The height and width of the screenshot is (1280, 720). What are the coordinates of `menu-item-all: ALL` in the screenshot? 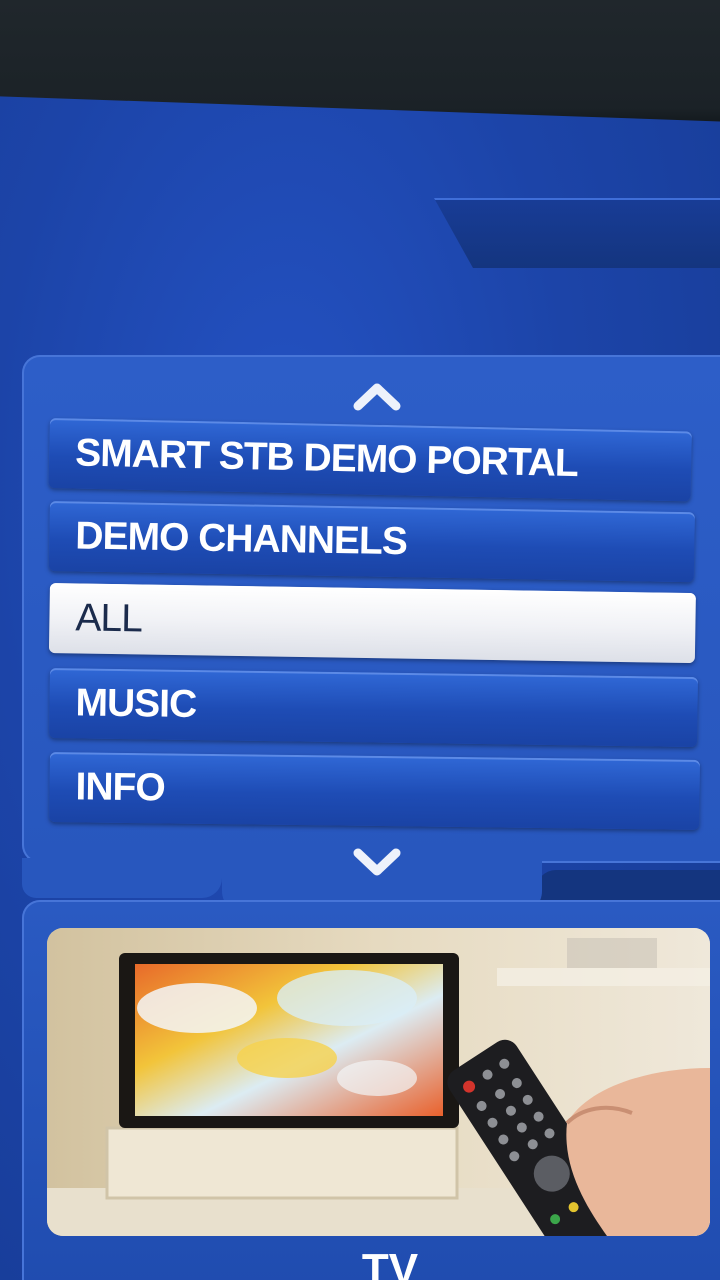 It's located at (372, 623).